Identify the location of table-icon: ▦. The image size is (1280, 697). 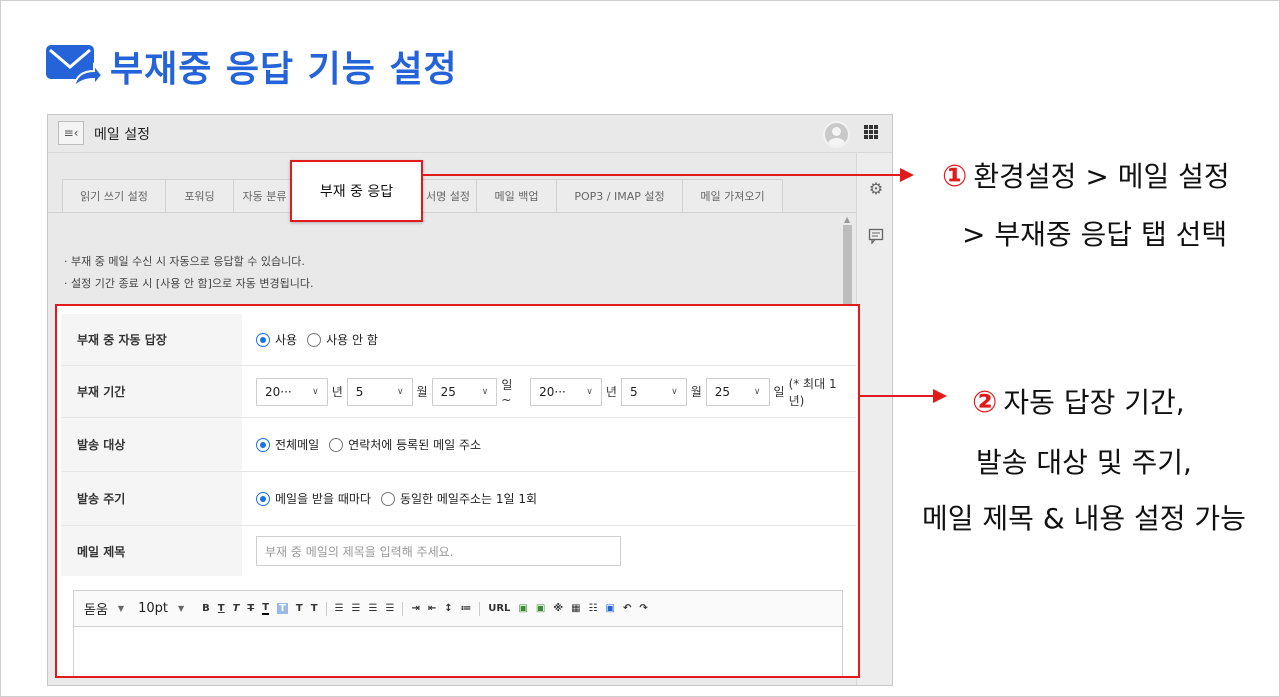
(575, 608).